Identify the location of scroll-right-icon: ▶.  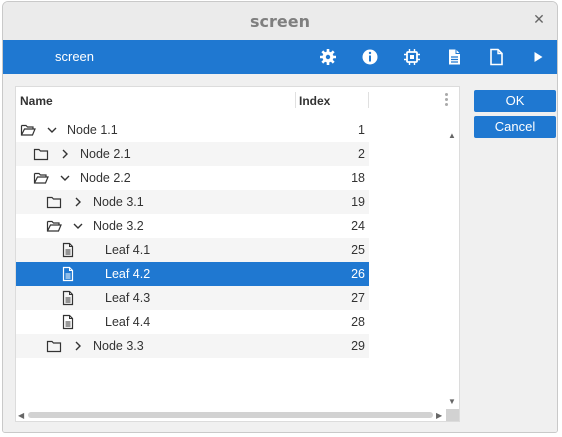
(439, 415).